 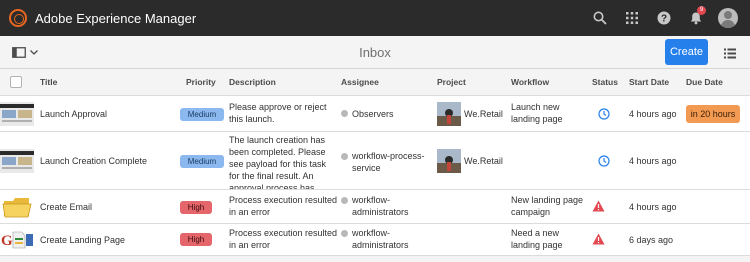 What do you see at coordinates (271, 176) in the screenshot?
I see `task-description-line: for the final result. An` at bounding box center [271, 176].